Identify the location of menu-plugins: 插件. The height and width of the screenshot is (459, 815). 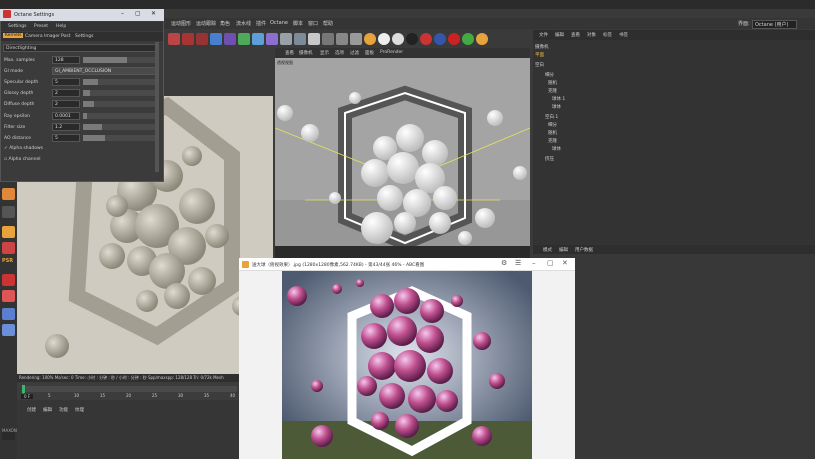
(261, 23).